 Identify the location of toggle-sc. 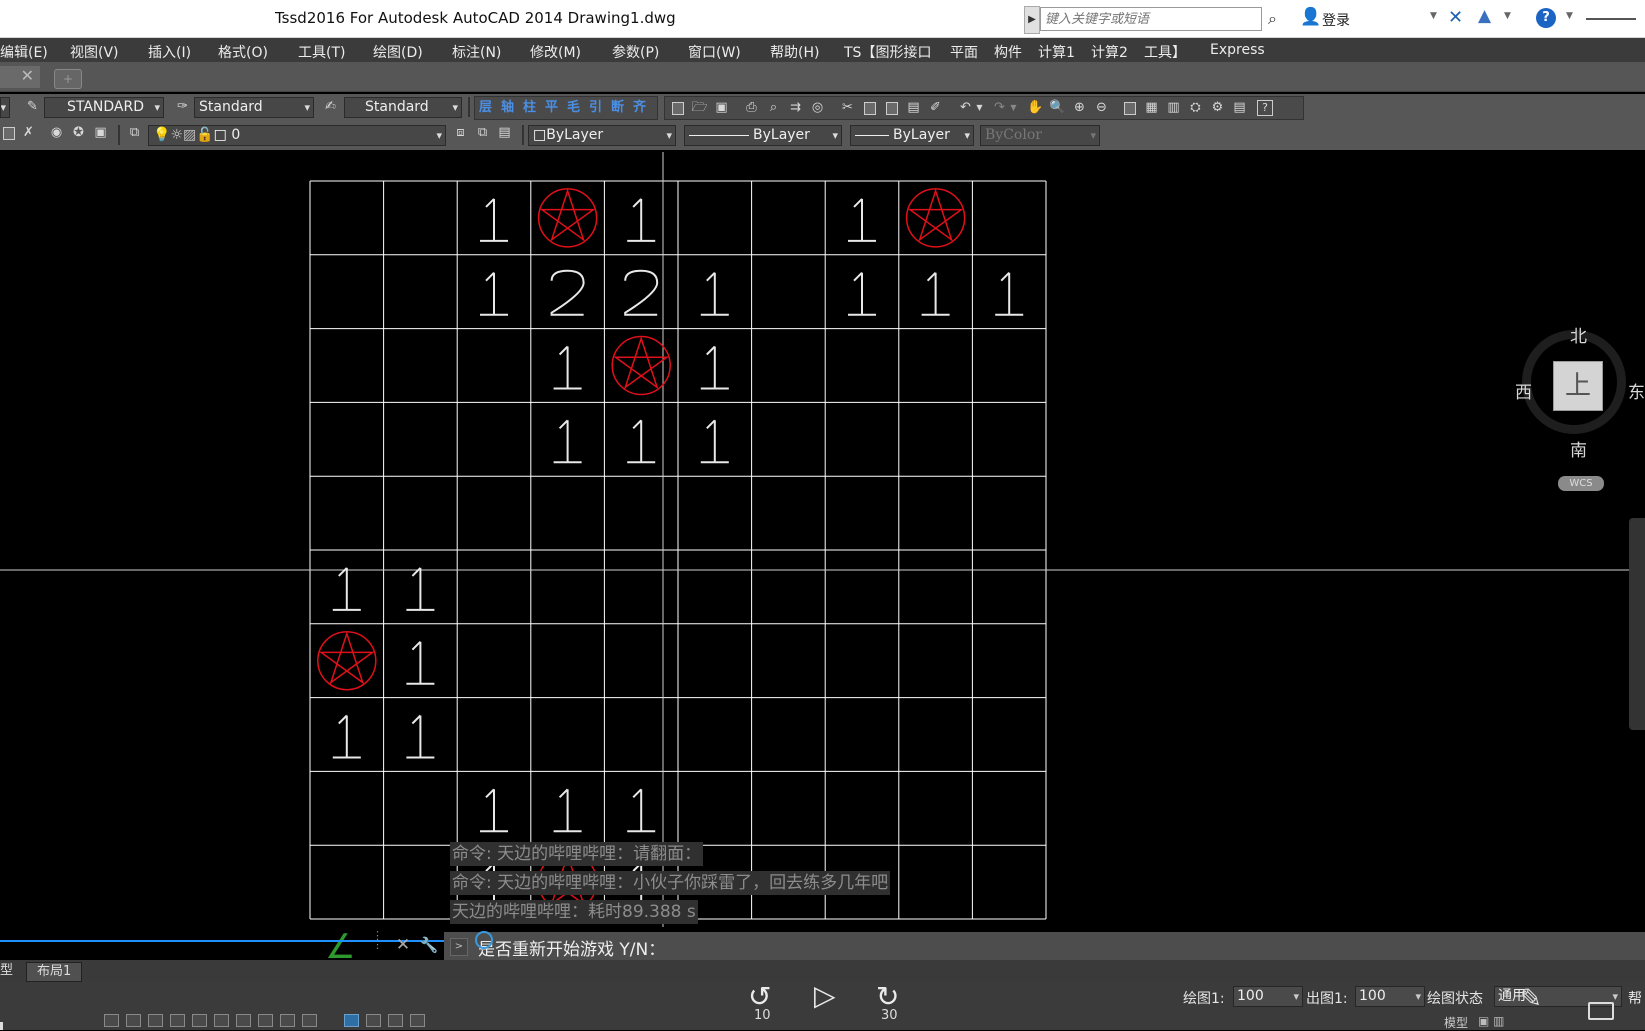
(395, 1020).